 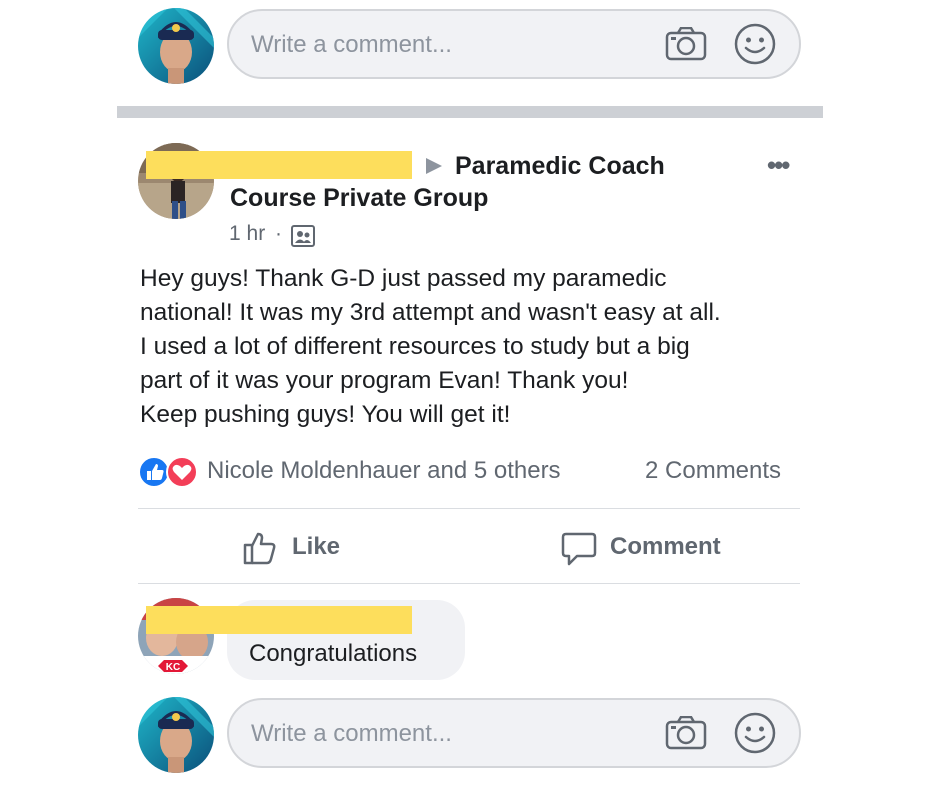 I want to click on like-label: Like, so click(x=316, y=546).